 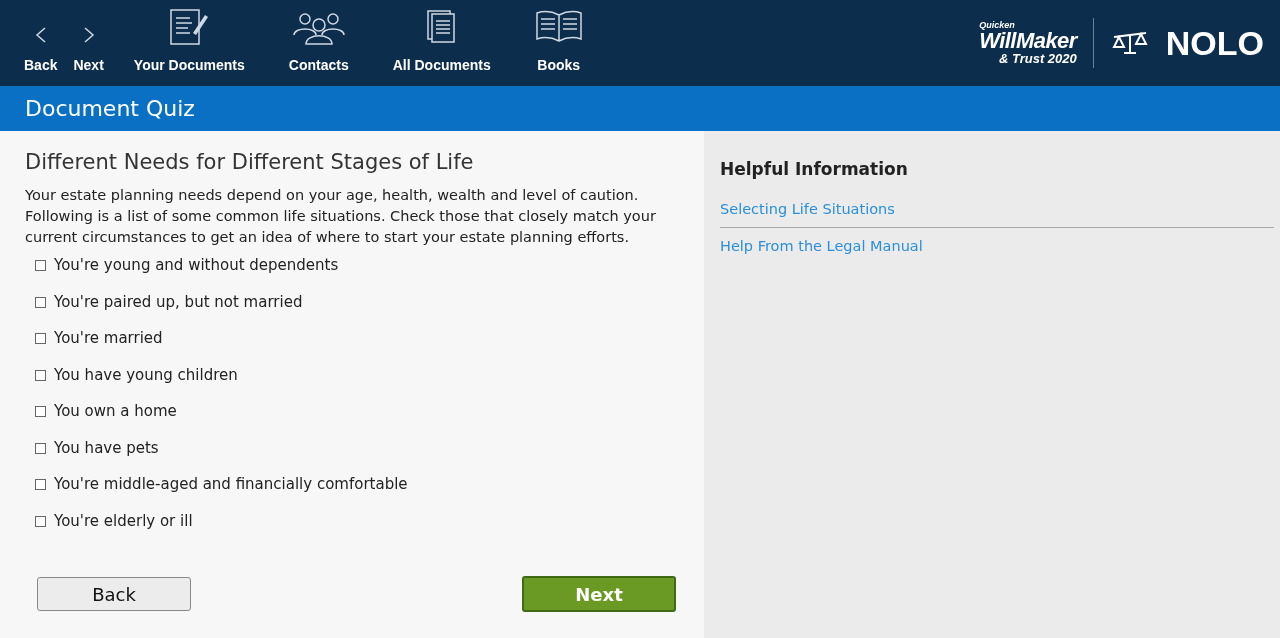 What do you see at coordinates (108, 339) in the screenshot?
I see `option-label: You're married` at bounding box center [108, 339].